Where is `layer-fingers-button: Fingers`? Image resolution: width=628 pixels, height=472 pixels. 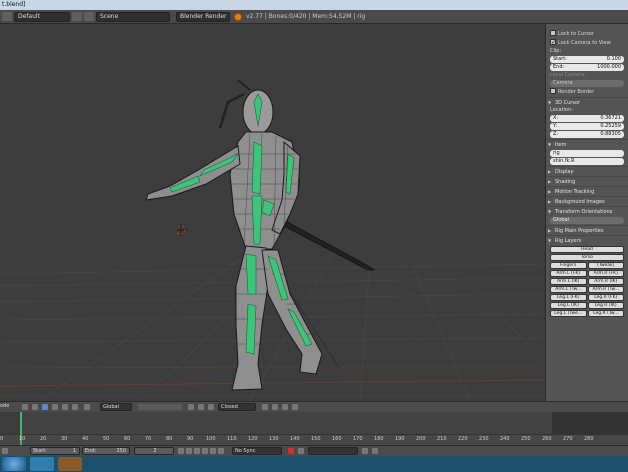
layer-fingers-button: Fingers is located at coordinates (568, 265).